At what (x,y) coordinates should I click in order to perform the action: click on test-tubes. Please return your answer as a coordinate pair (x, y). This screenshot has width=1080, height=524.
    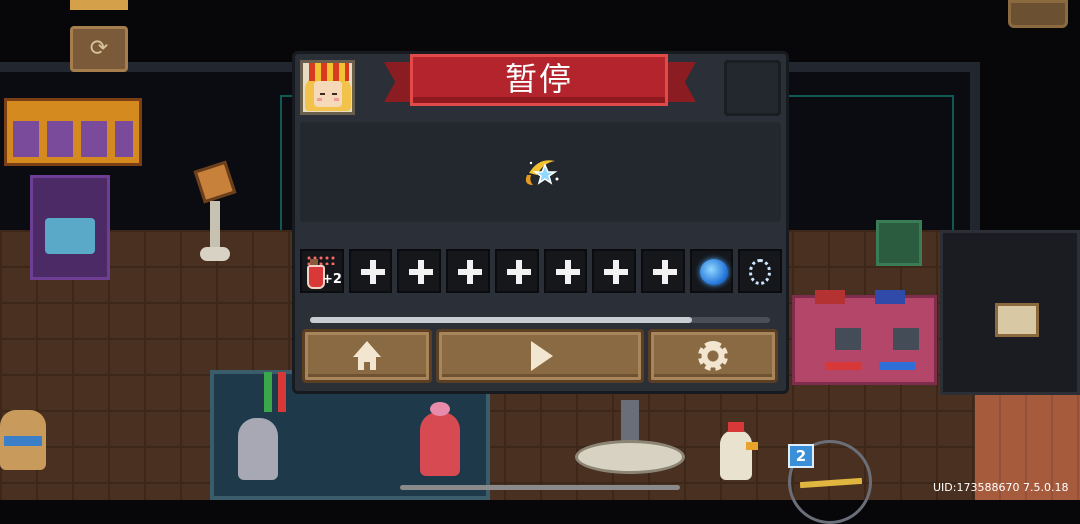
    Looking at the image, I should click on (277, 392).